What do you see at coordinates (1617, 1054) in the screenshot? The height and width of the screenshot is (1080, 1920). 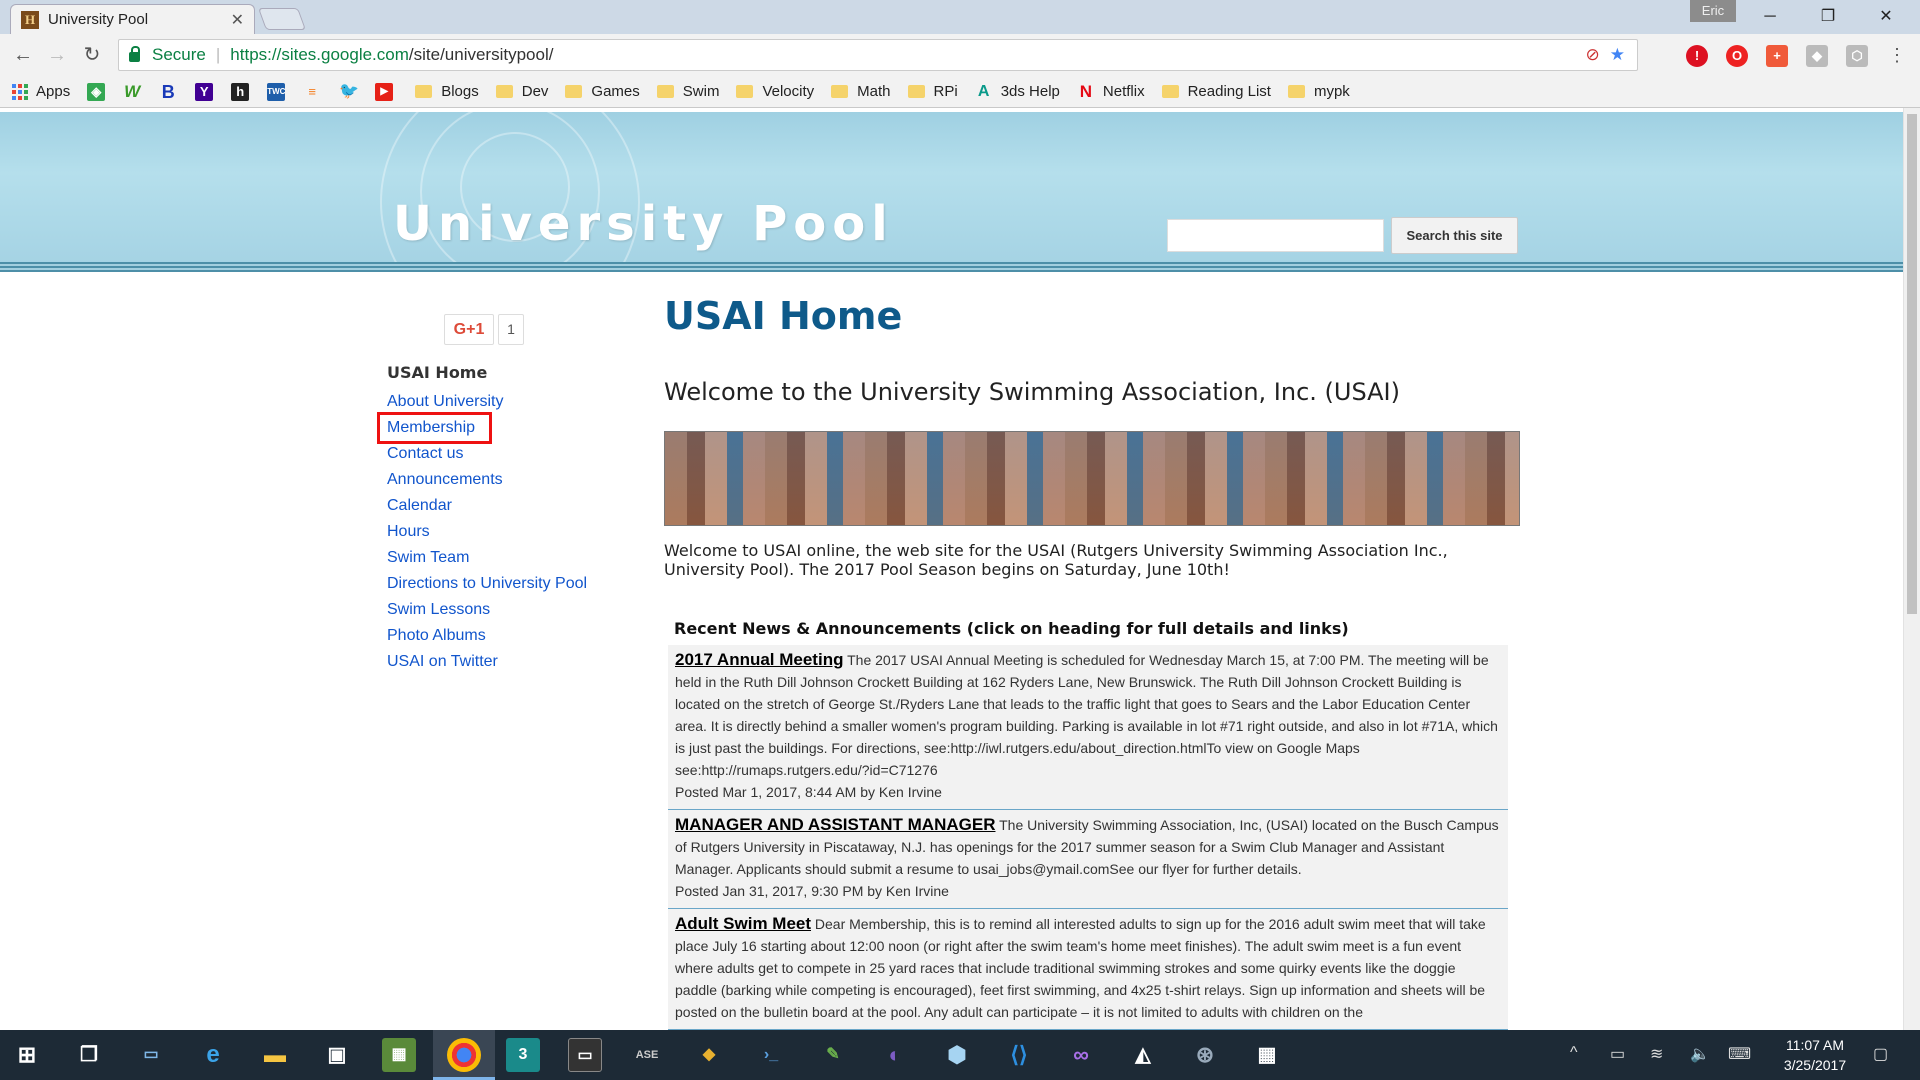 I see `battery-icon: ▭` at bounding box center [1617, 1054].